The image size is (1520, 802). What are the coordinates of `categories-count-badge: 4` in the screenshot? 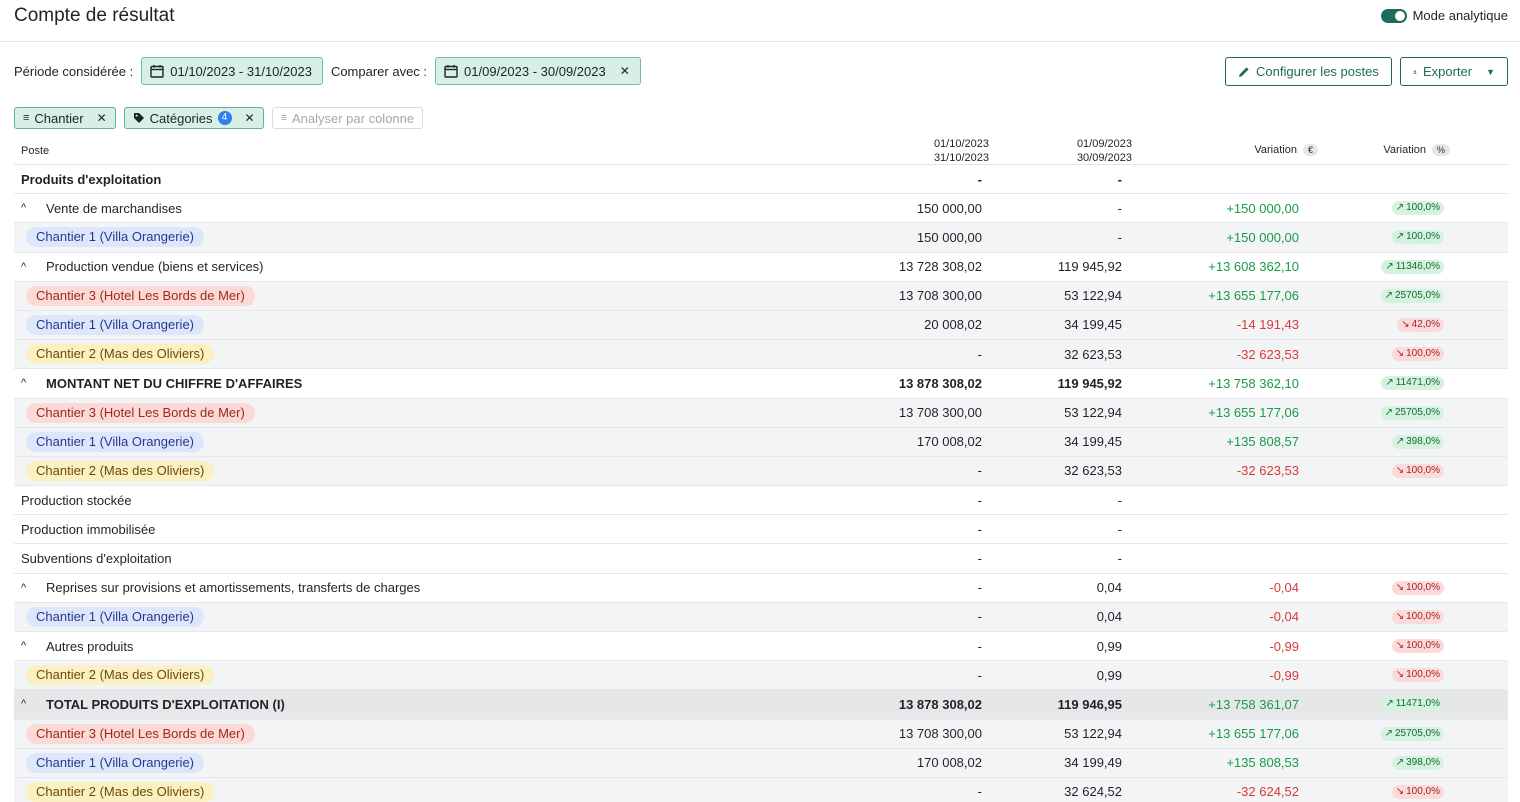 It's located at (224, 118).